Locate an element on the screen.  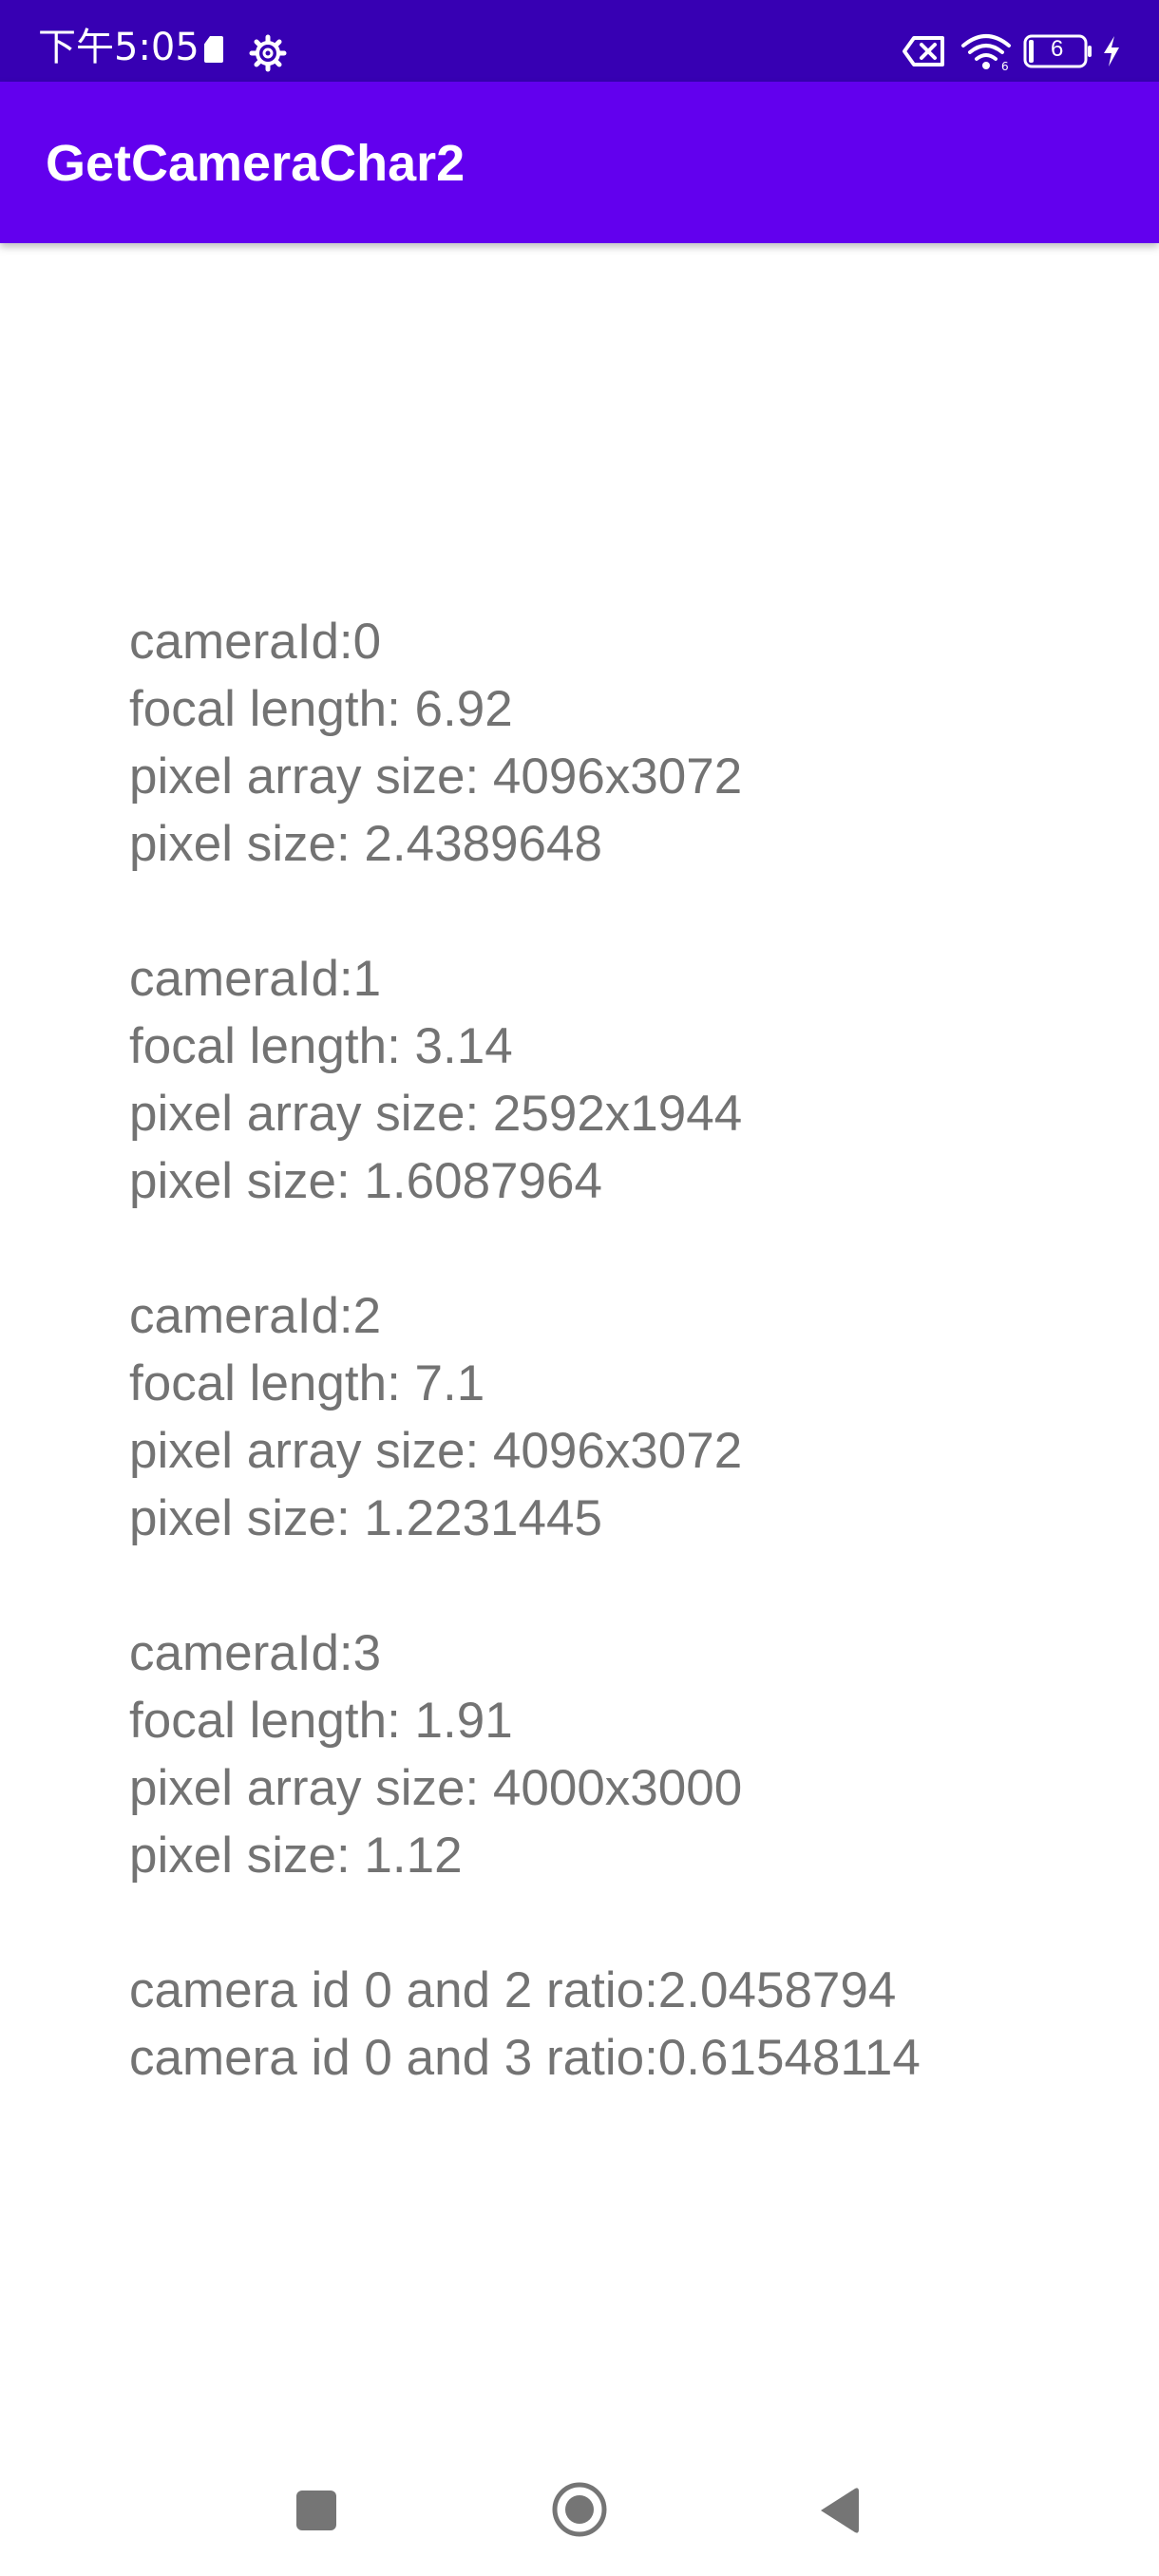
camera-id-line: cameraId:2 is located at coordinates (255, 1316).